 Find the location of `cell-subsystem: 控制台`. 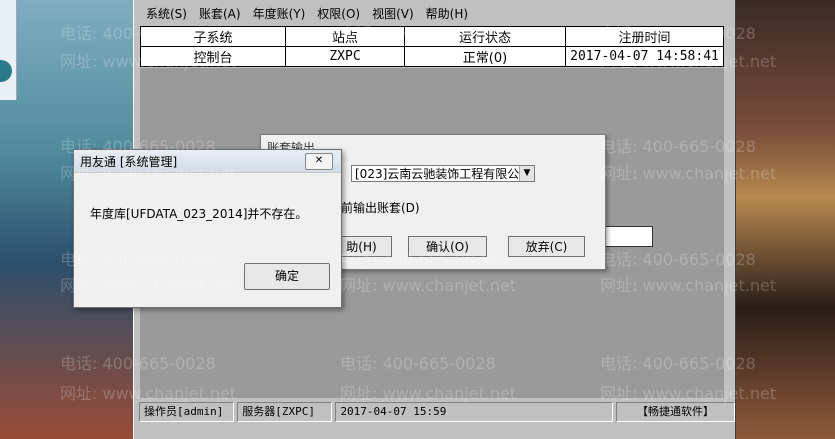

cell-subsystem: 控制台 is located at coordinates (213, 56).